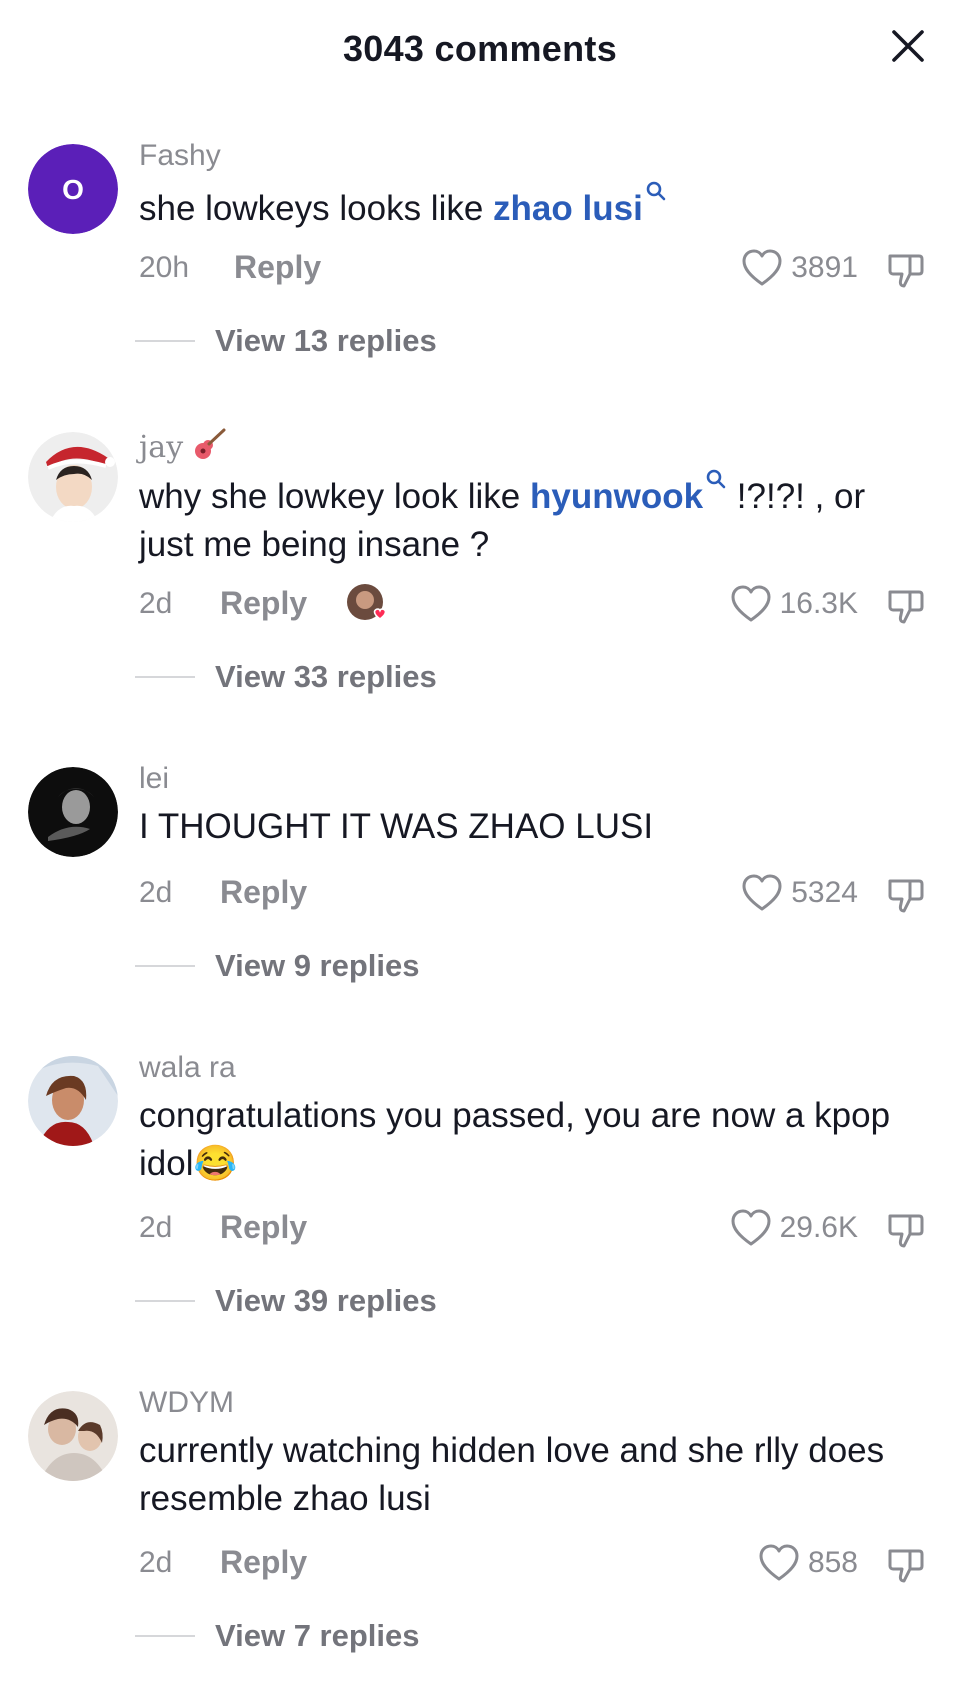 This screenshot has width=960, height=1683. I want to click on view-replies-label: View 7 replies, so click(317, 1635).